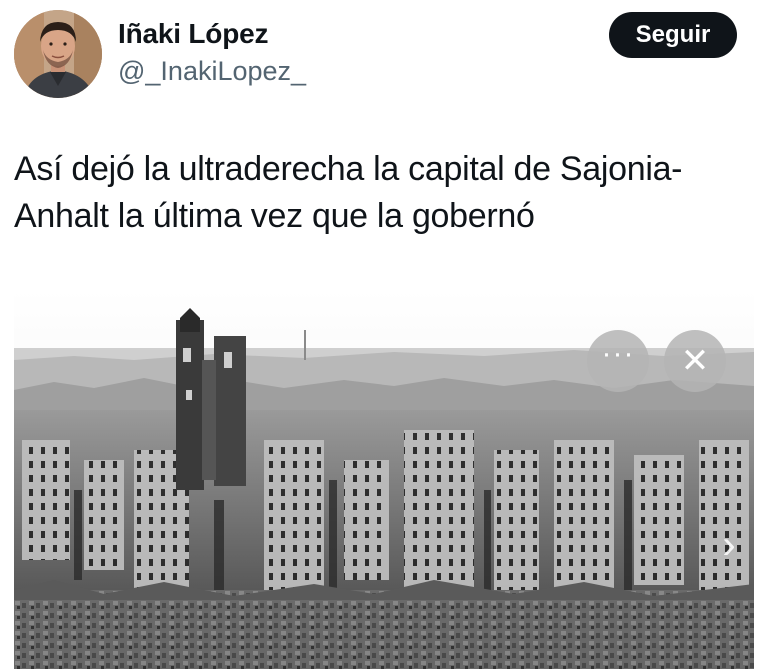 The width and height of the screenshot is (768, 669). I want to click on person-portrait-icon, so click(58, 54).